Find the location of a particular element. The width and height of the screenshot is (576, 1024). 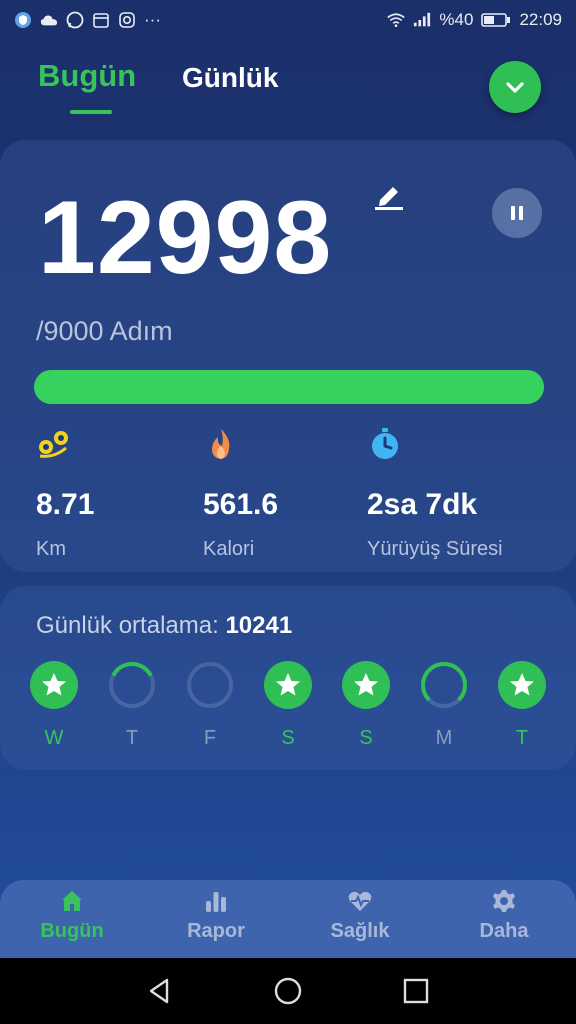

dropdown-button is located at coordinates (515, 87).